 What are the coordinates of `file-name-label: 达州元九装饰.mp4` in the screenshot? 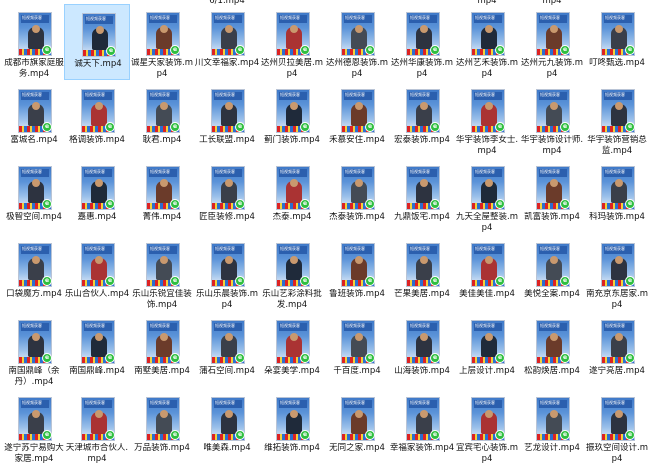 It's located at (552, 68).